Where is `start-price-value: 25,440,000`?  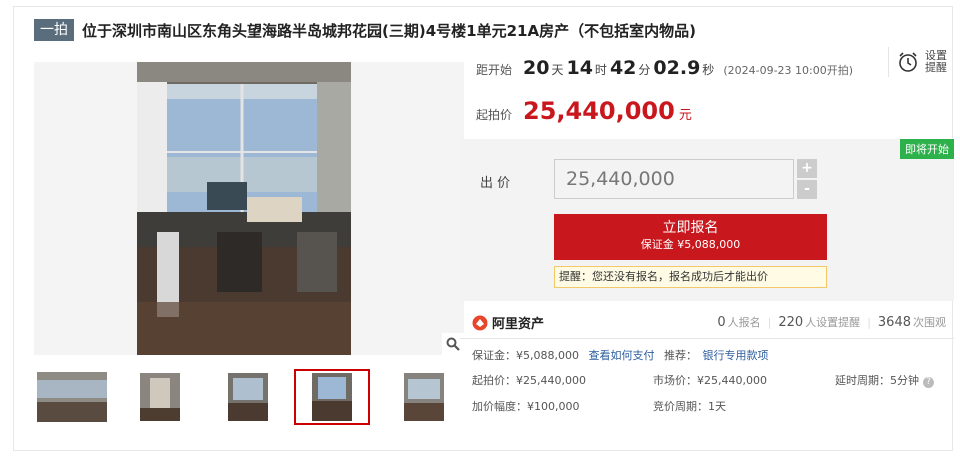
start-price-value: 25,440,000 is located at coordinates (599, 111).